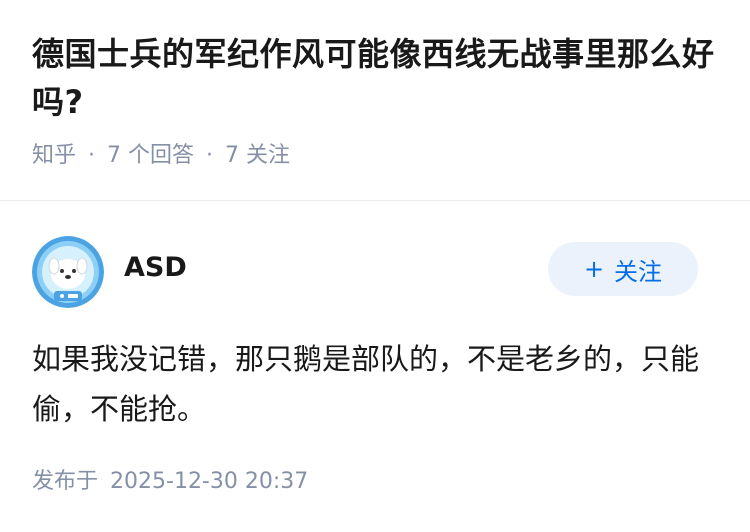 Image resolution: width=750 pixels, height=532 pixels. What do you see at coordinates (155, 268) in the screenshot?
I see `author-name: ASD` at bounding box center [155, 268].